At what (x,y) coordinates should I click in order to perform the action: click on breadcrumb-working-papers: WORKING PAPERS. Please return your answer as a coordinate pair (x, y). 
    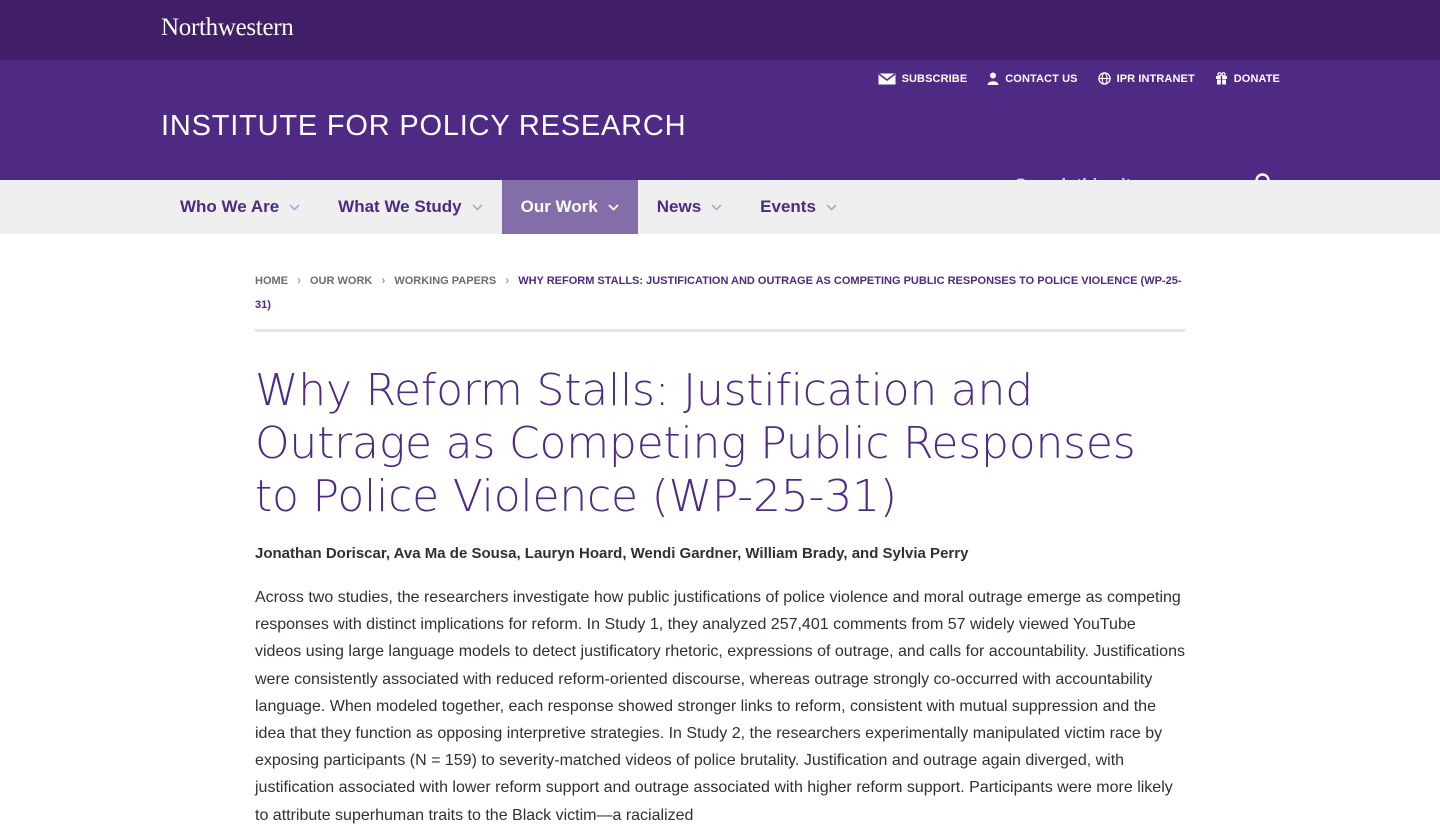
    Looking at the image, I should click on (445, 281).